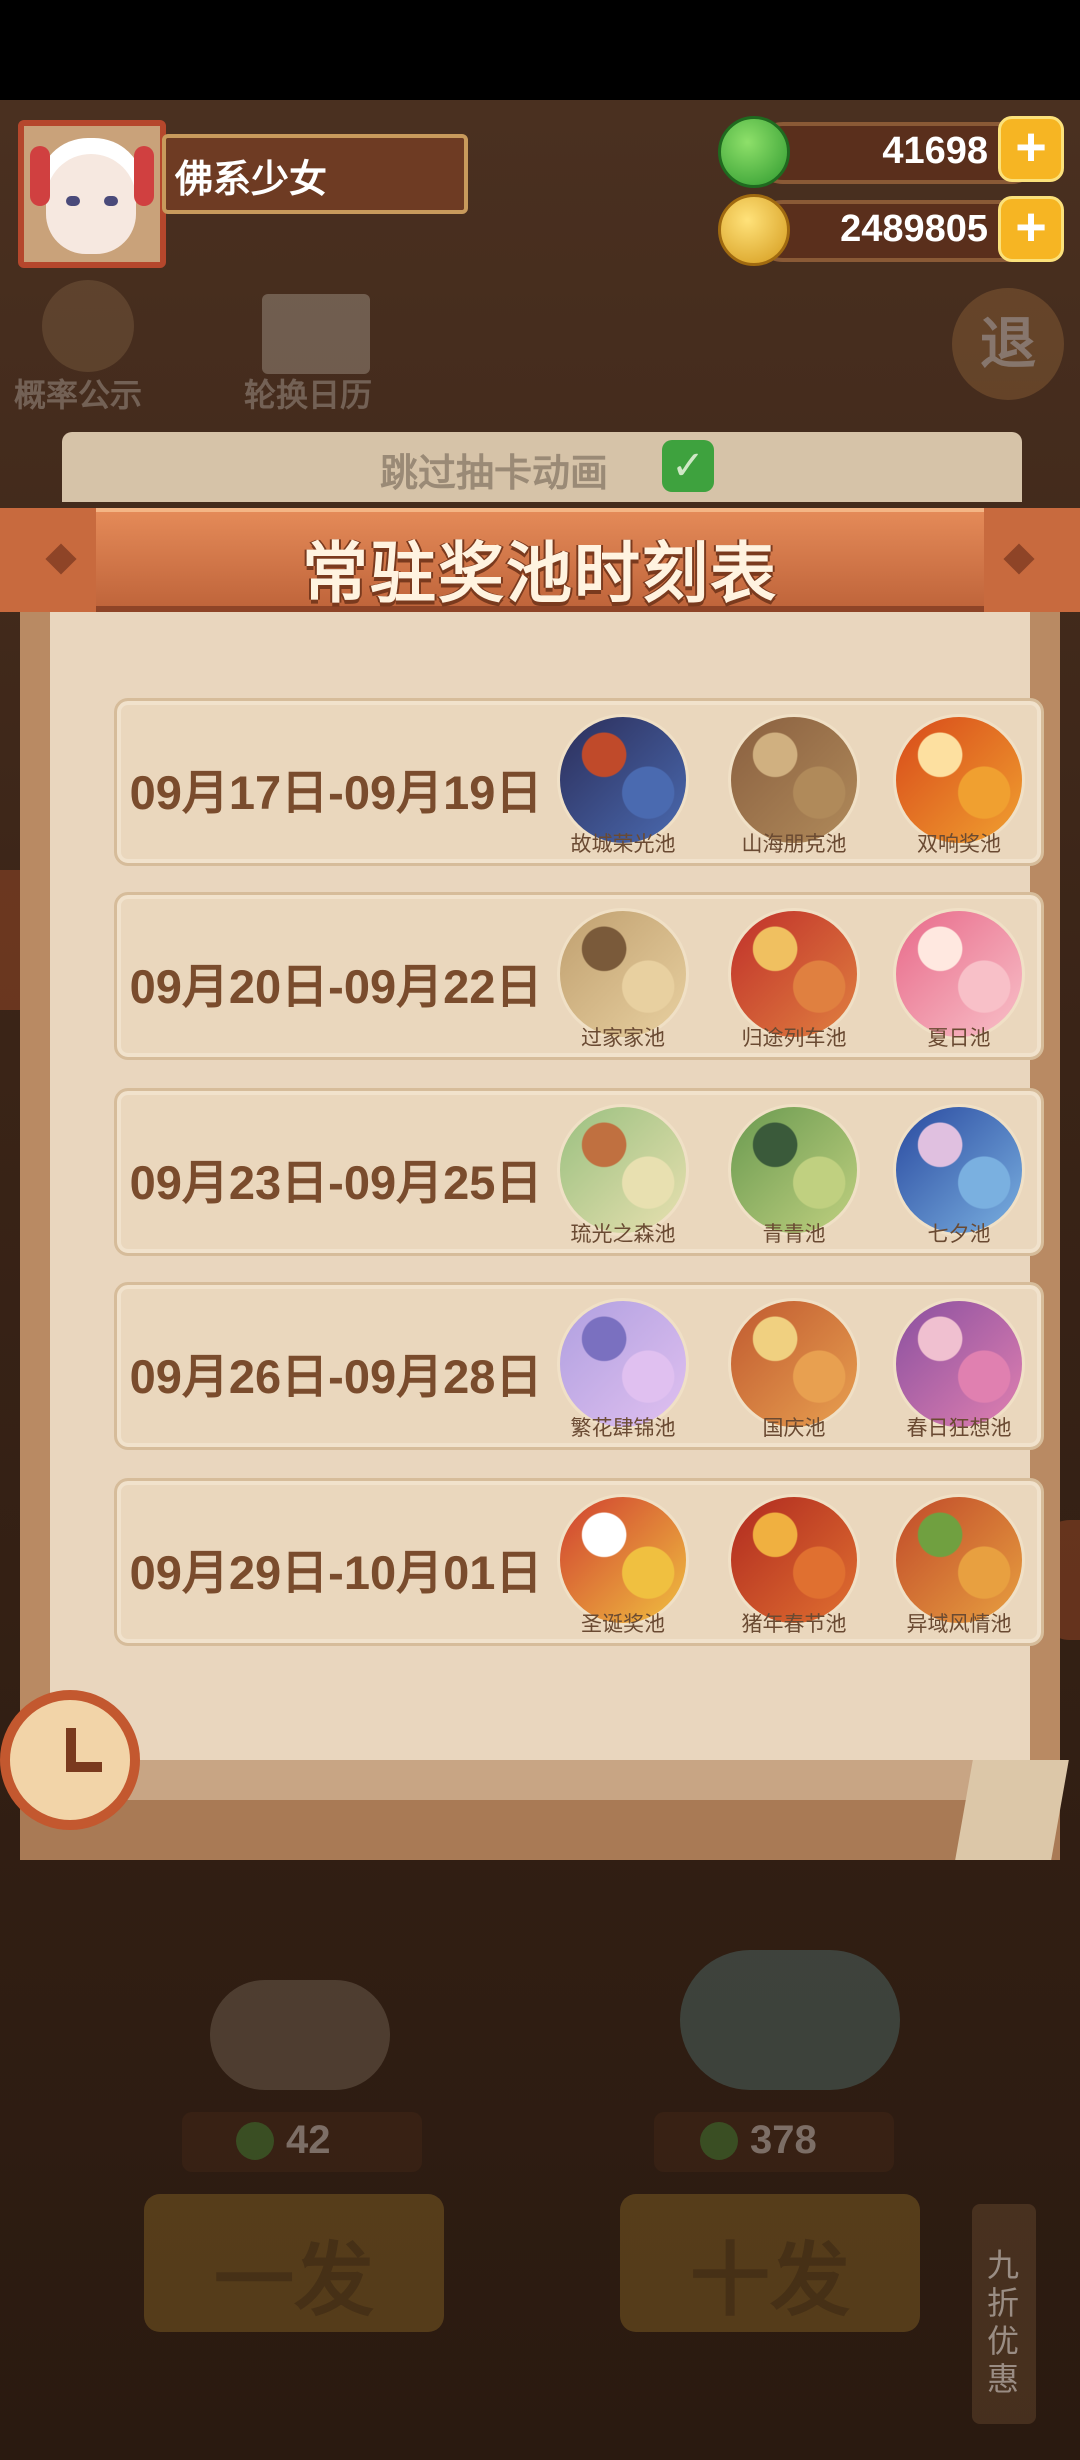  Describe the element at coordinates (1031, 149) in the screenshot. I see `add-green-currency-button: +` at that location.